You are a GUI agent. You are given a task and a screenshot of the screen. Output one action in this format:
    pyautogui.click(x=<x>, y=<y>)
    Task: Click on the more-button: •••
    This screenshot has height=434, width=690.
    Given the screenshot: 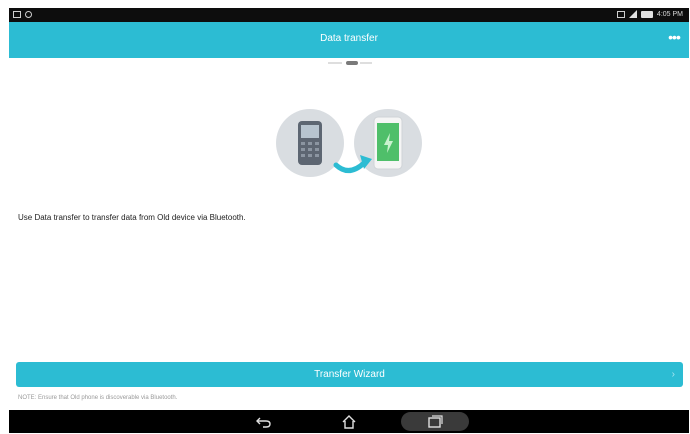 What is the action you would take?
    pyautogui.click(x=674, y=38)
    